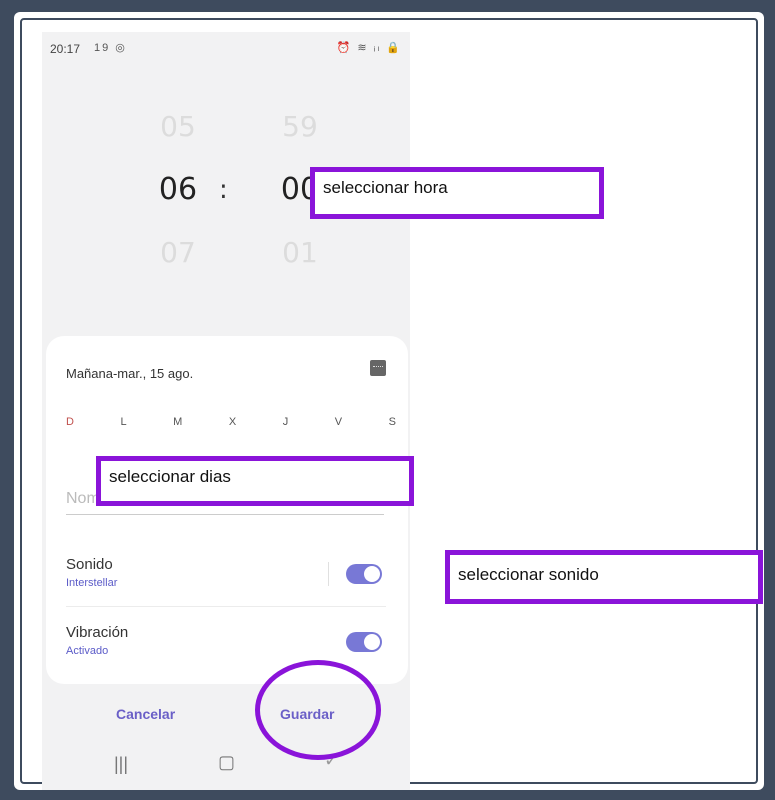  I want to click on home-icon: ▢, so click(226, 762).